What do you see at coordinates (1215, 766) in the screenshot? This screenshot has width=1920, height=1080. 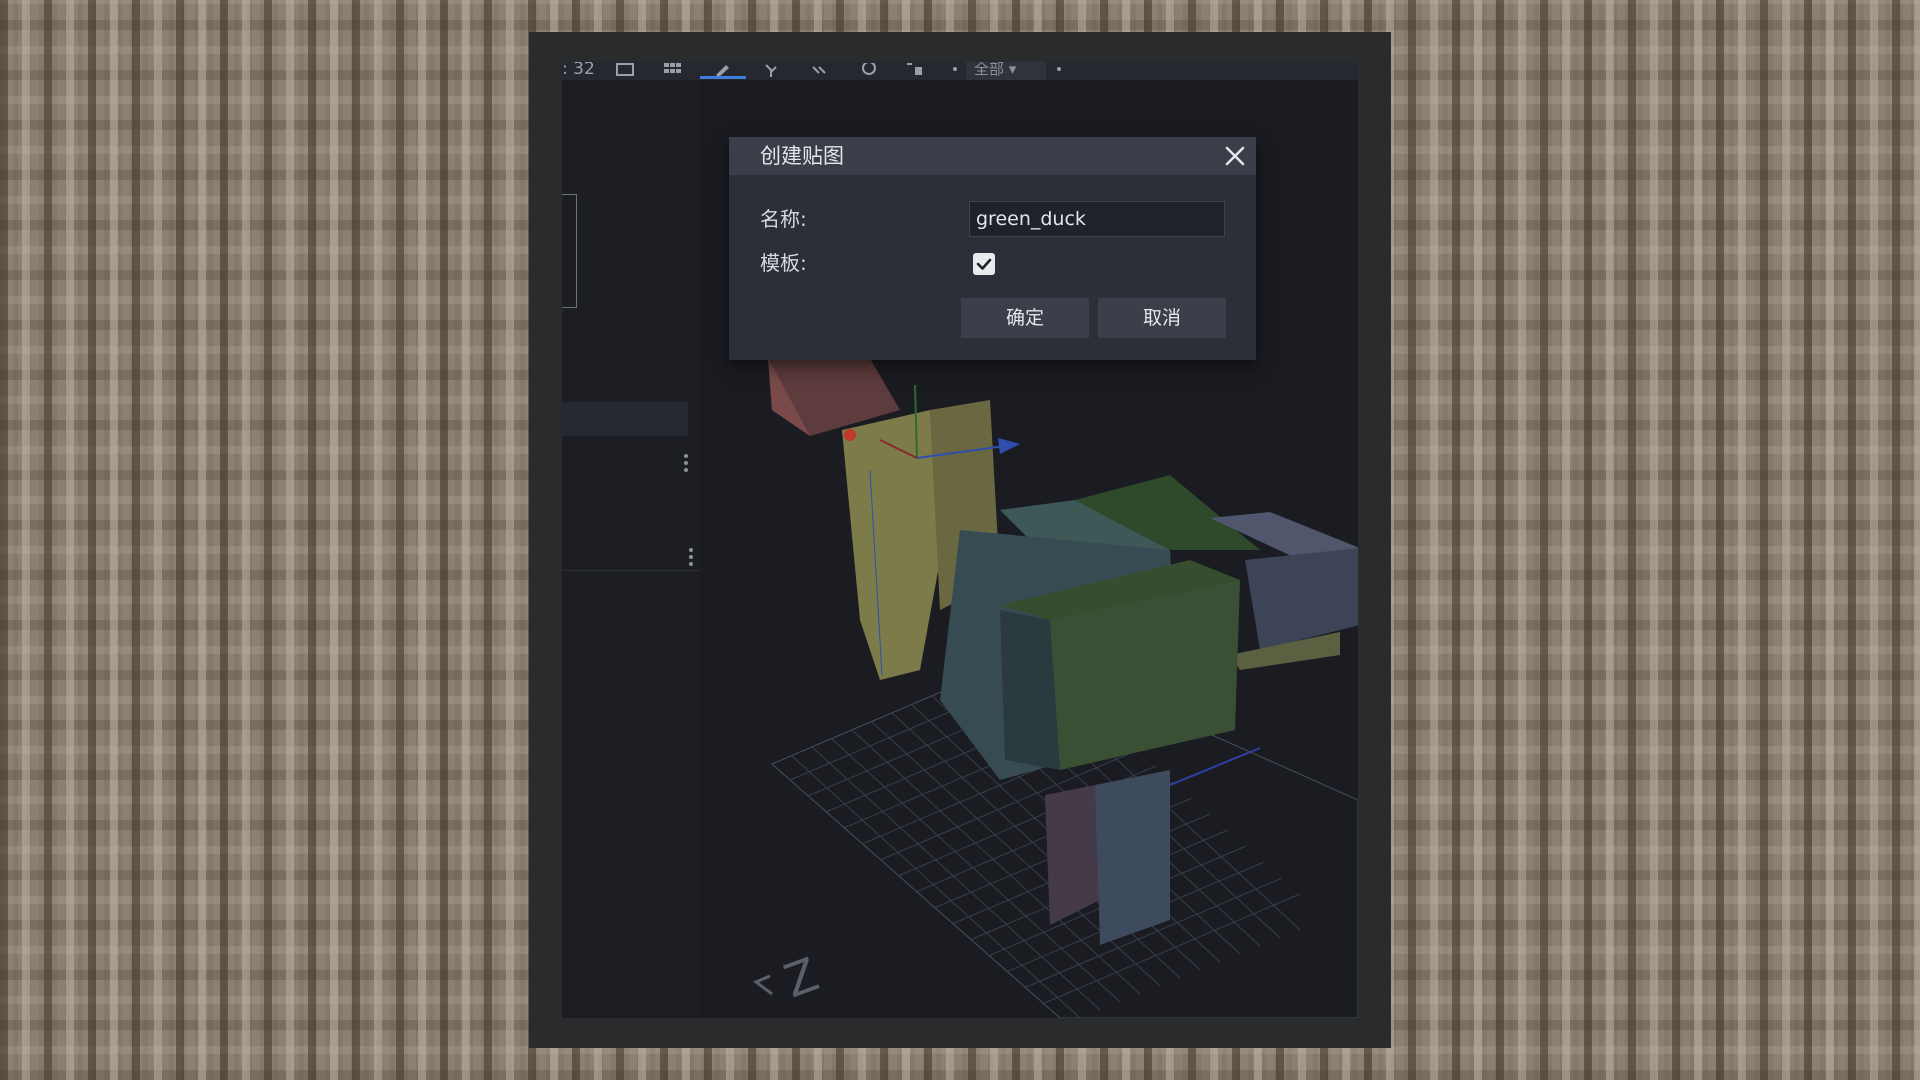 I see `z-axis-line` at bounding box center [1215, 766].